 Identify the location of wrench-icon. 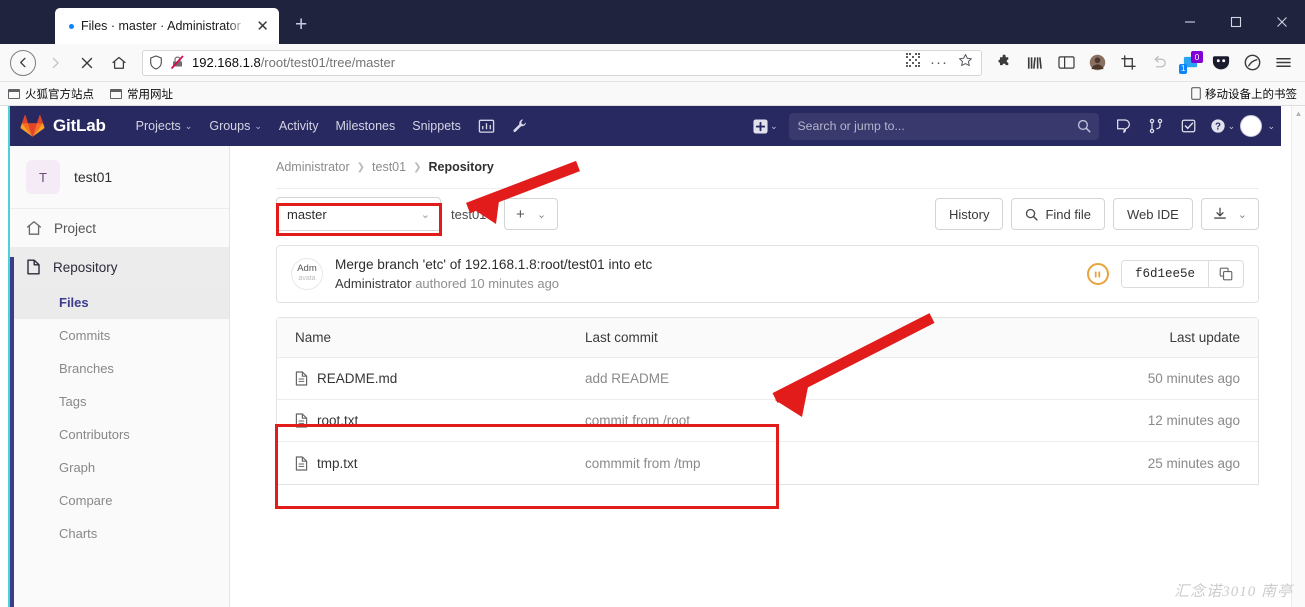
(519, 126).